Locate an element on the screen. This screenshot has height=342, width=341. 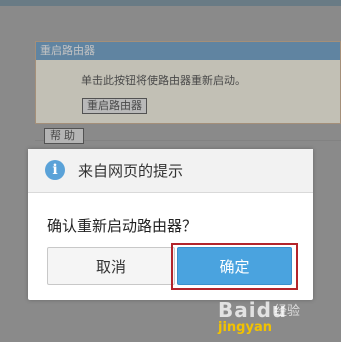
info-icon: i is located at coordinates (55, 170).